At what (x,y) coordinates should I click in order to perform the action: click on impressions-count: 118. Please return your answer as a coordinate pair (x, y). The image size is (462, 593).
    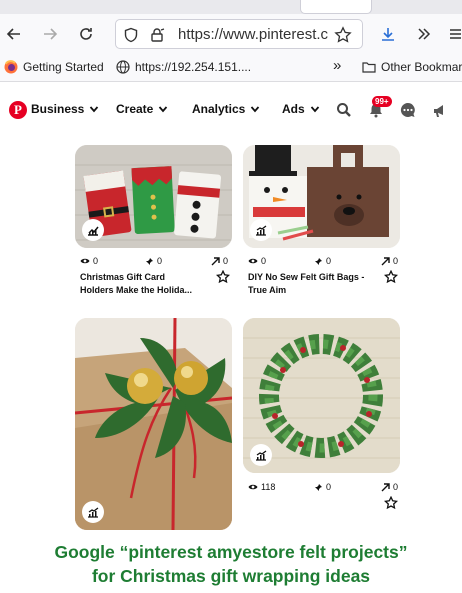
    Looking at the image, I should click on (268, 487).